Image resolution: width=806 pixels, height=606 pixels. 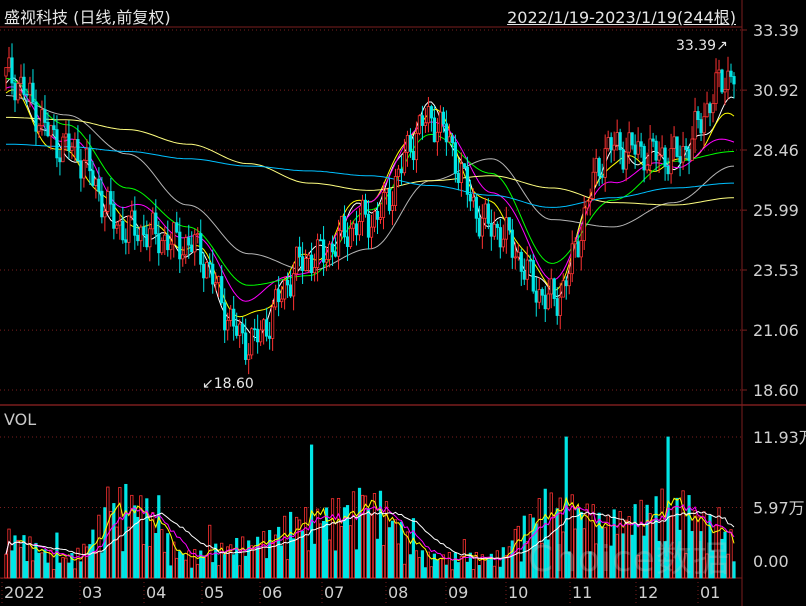 I want to click on date-range-link: 2022/1/19-2023/1/19(244根), so click(x=621, y=16).